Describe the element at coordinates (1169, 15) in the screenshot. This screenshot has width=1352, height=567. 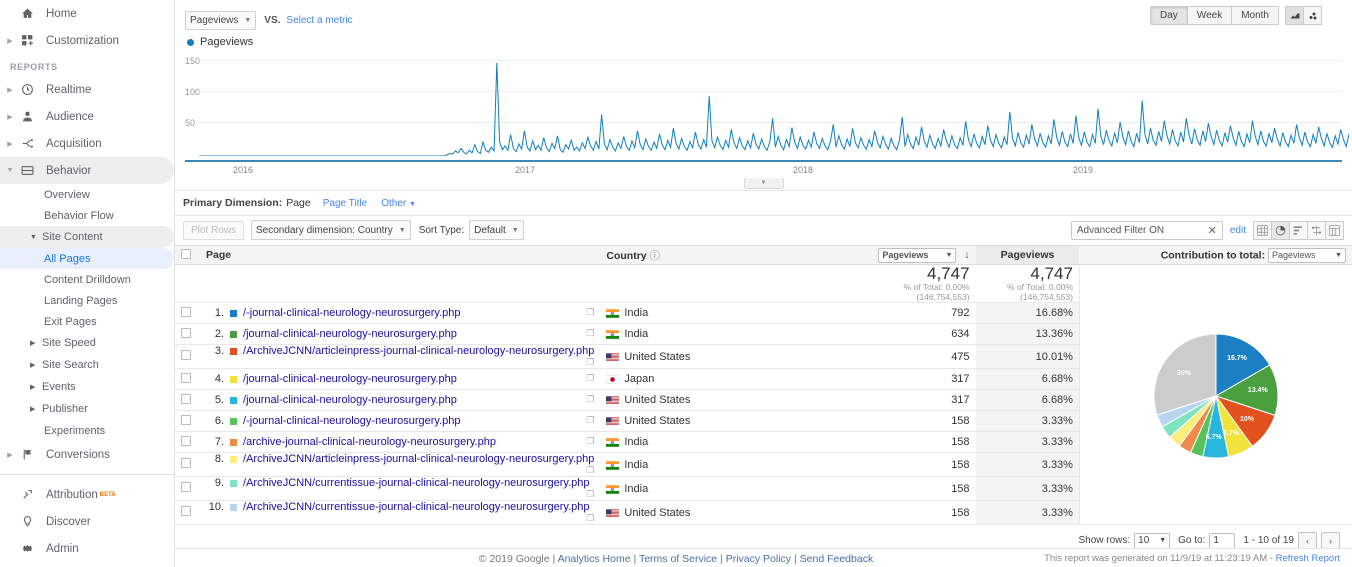
I see `granularity-day: Day` at that location.